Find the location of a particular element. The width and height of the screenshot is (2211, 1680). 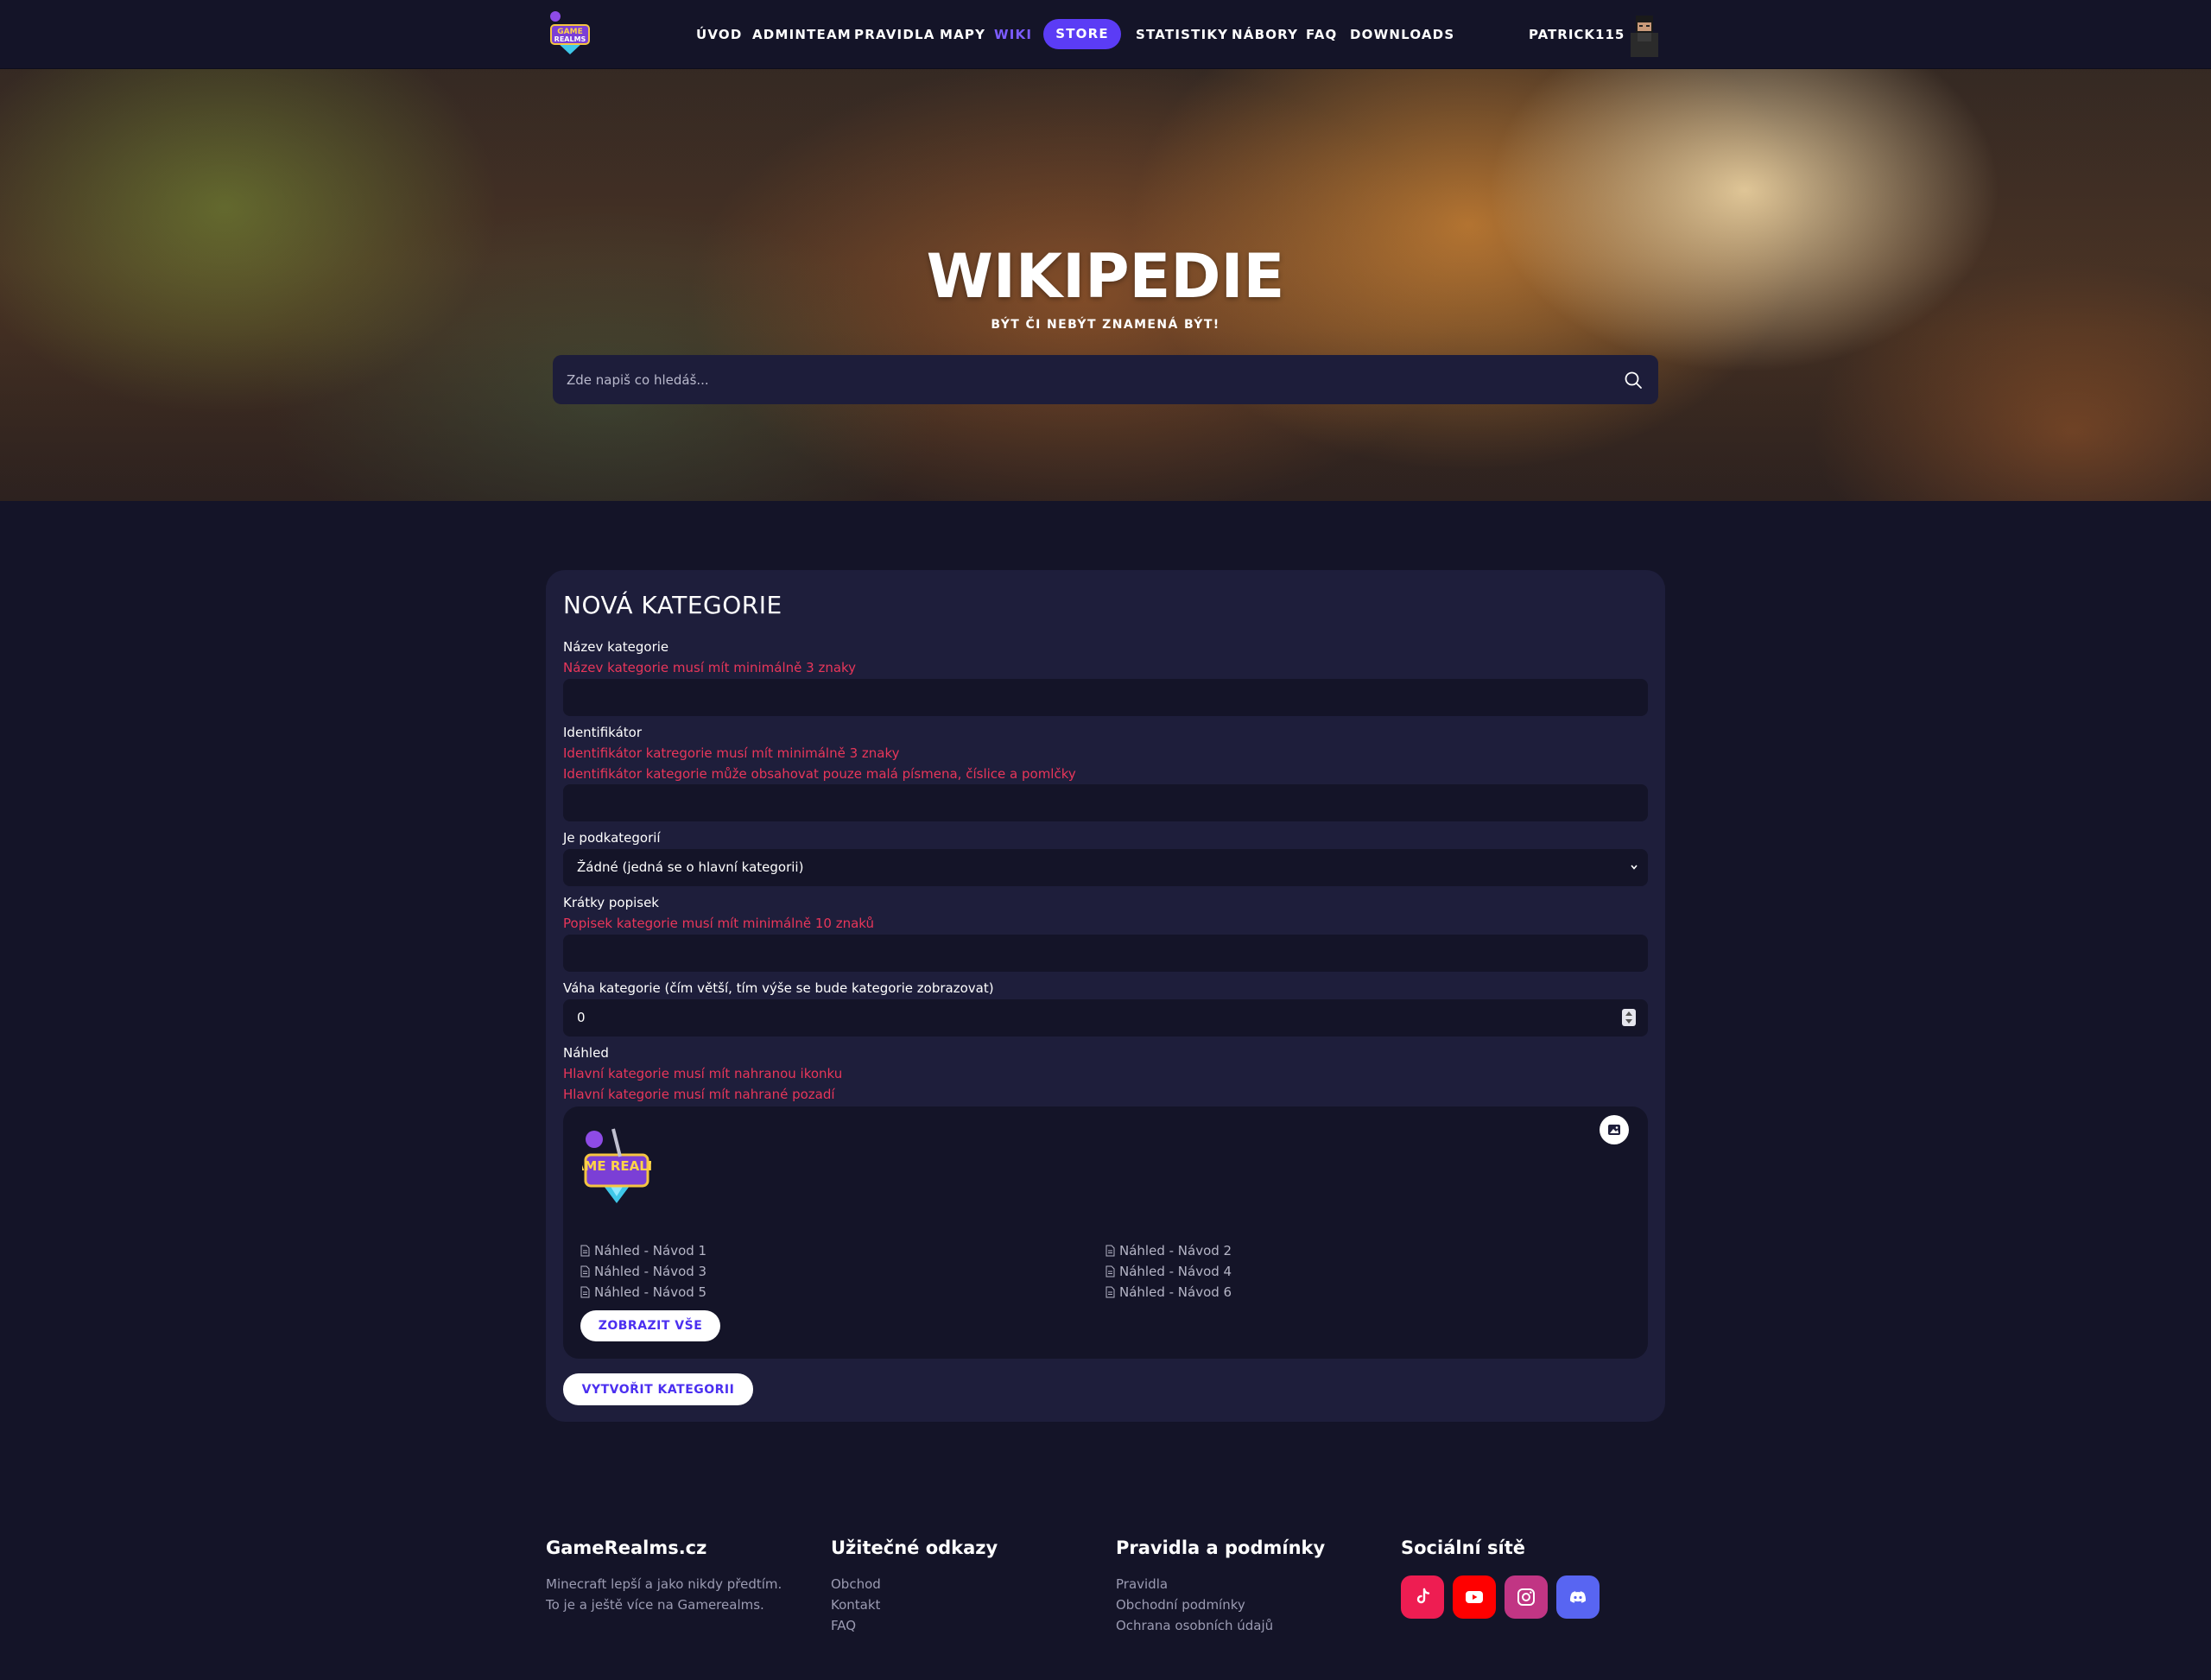

preview-article-label: Náhled - Návod 4 is located at coordinates (1175, 1272).